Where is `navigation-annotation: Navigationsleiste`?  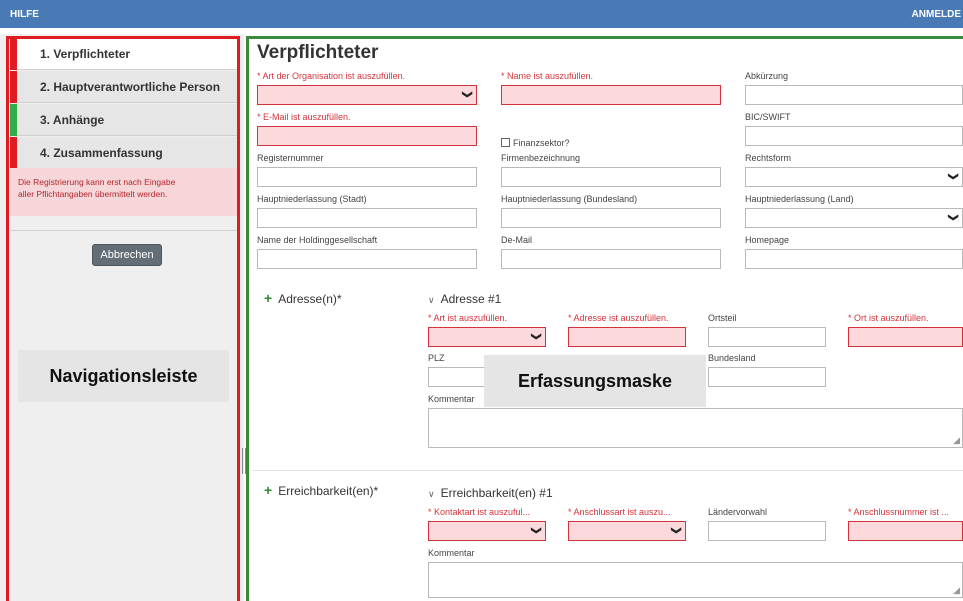 navigation-annotation: Navigationsleiste is located at coordinates (123, 376).